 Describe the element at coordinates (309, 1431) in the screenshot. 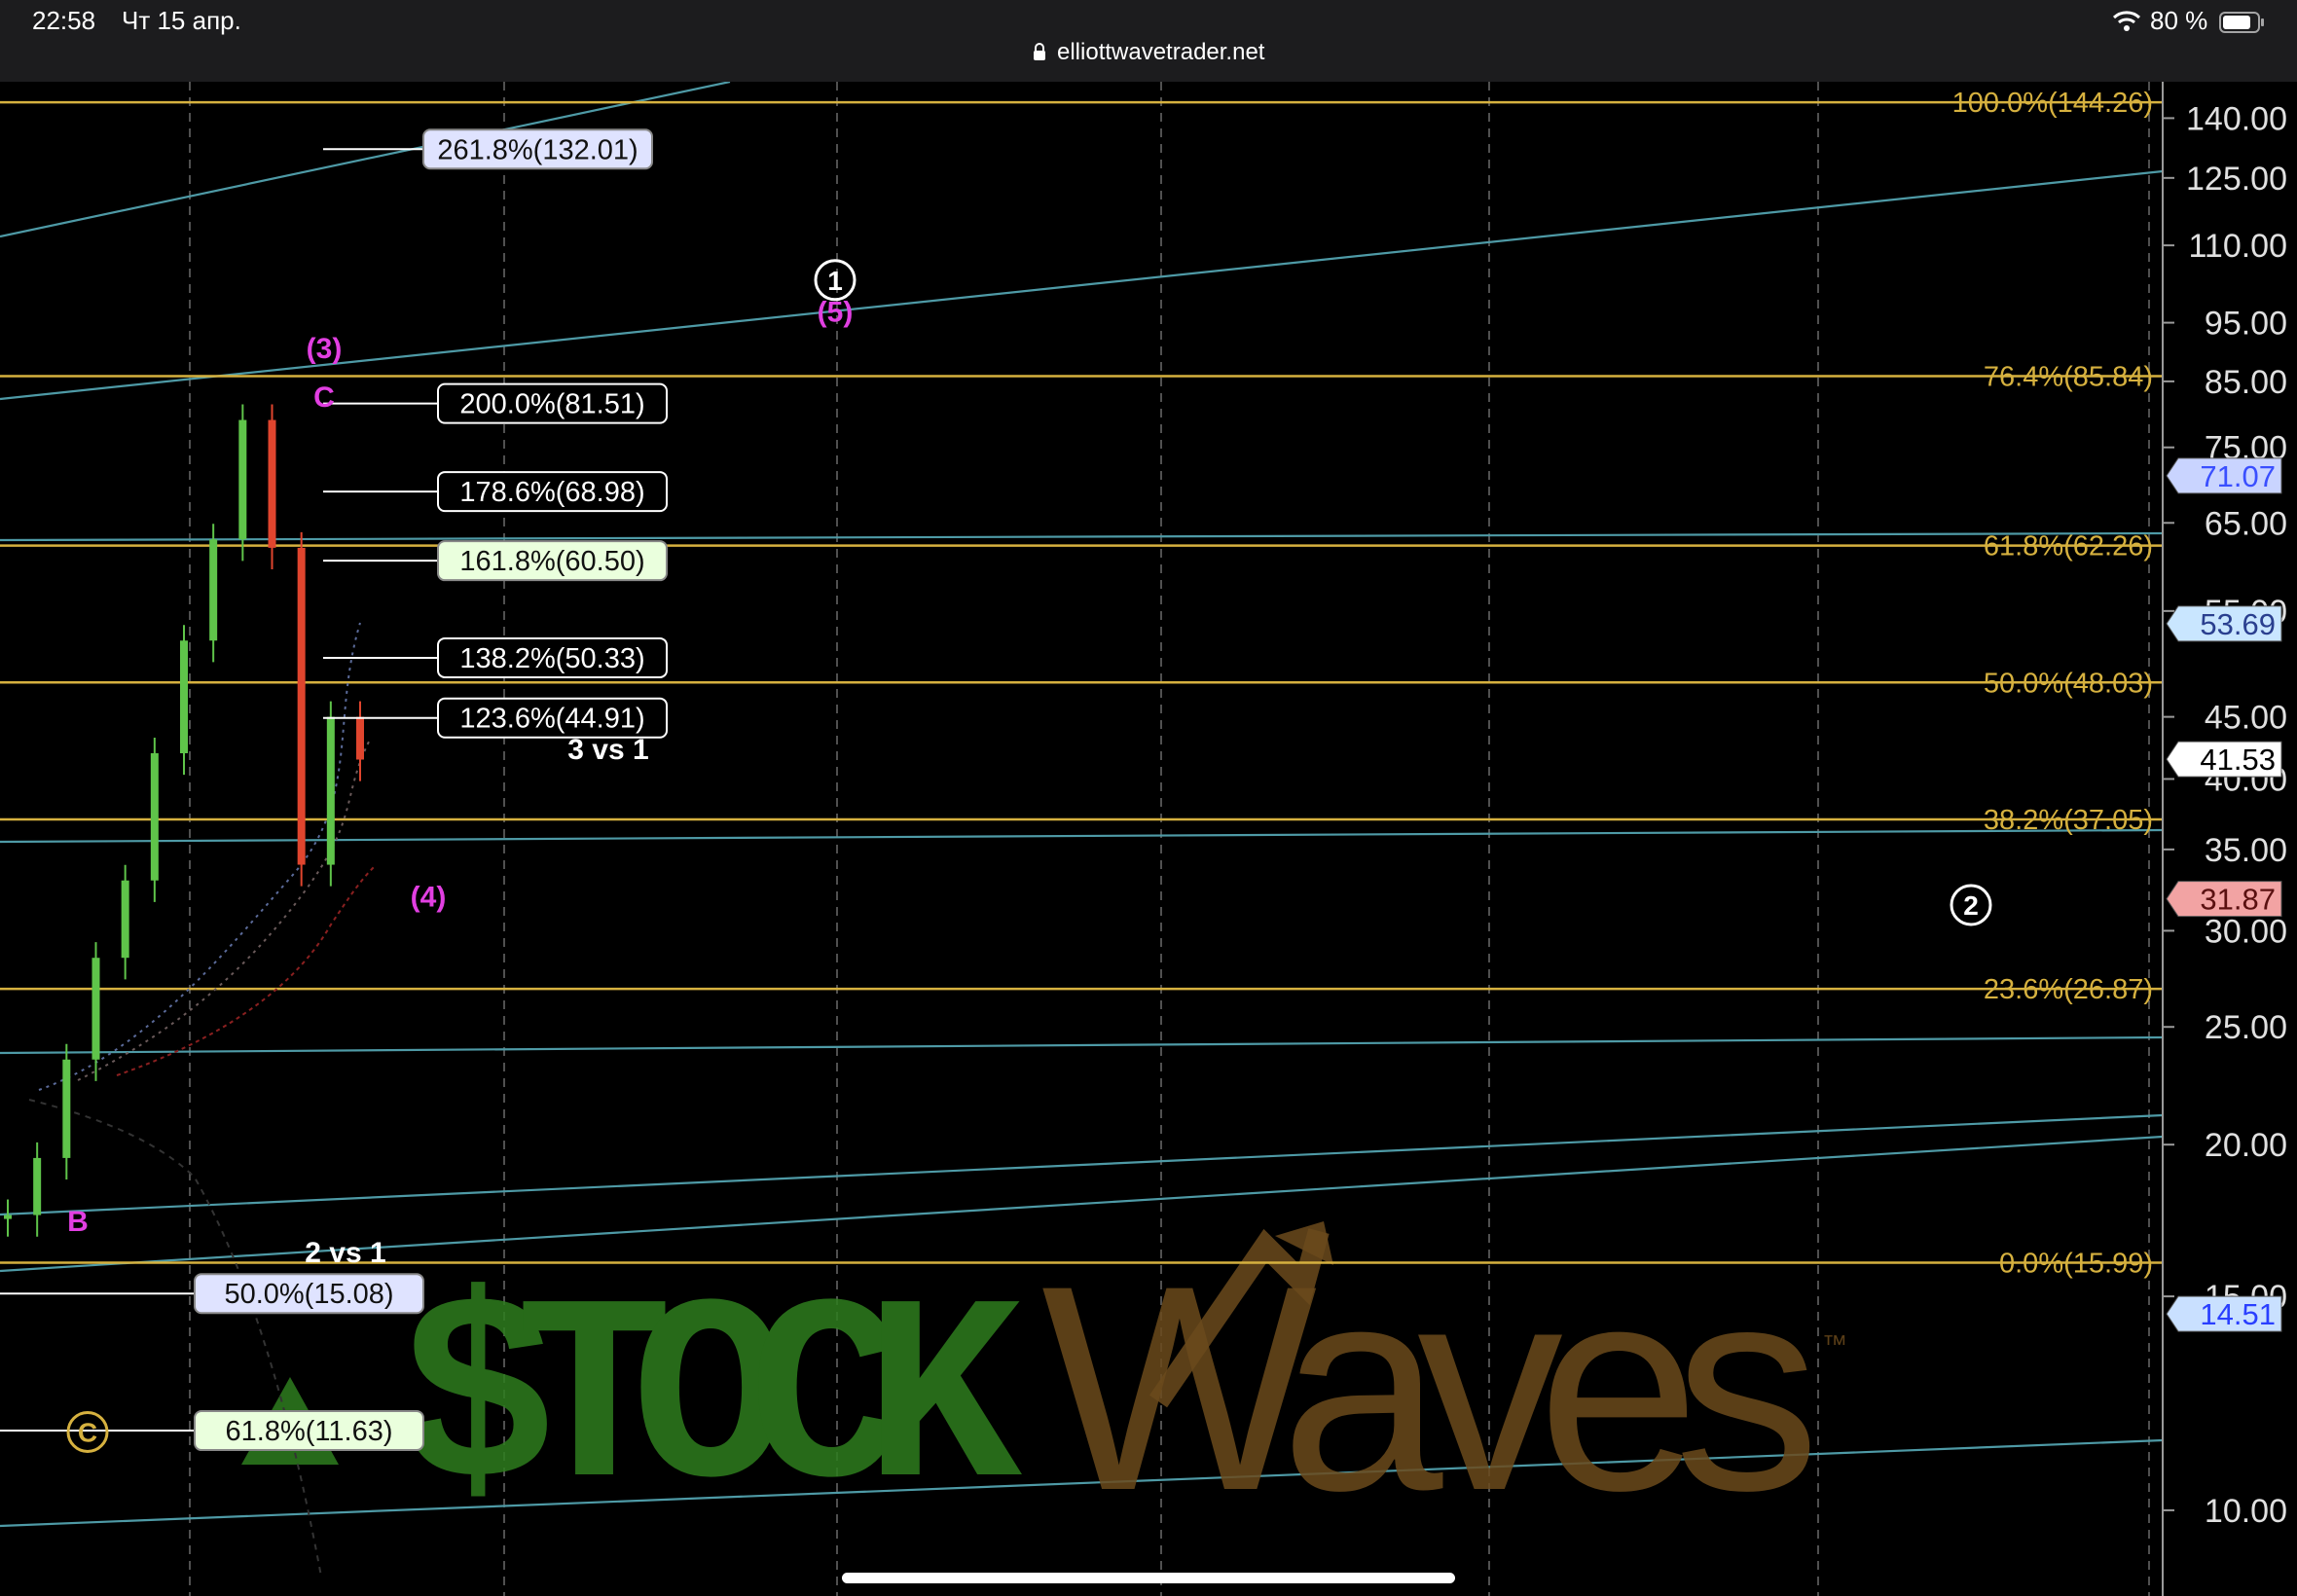

I see `fib-extension-label-7: 61.8%(11.63)` at that location.